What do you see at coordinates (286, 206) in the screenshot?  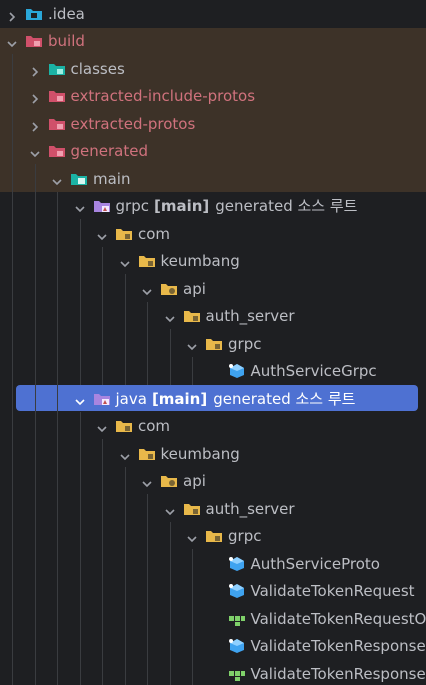 I see `source-root-suffix: generated 소스 루트` at bounding box center [286, 206].